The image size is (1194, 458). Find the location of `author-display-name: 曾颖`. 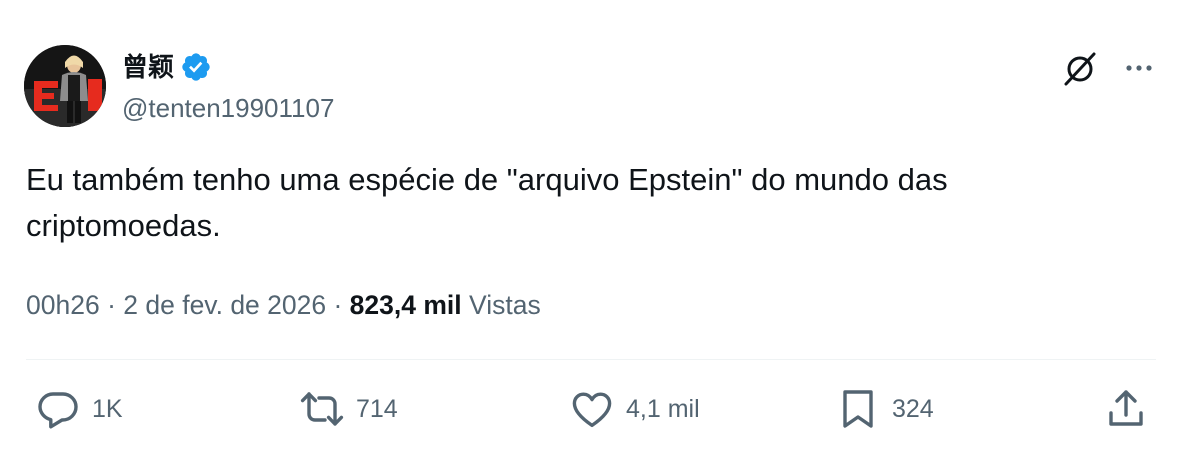

author-display-name: 曾颖 is located at coordinates (148, 67).